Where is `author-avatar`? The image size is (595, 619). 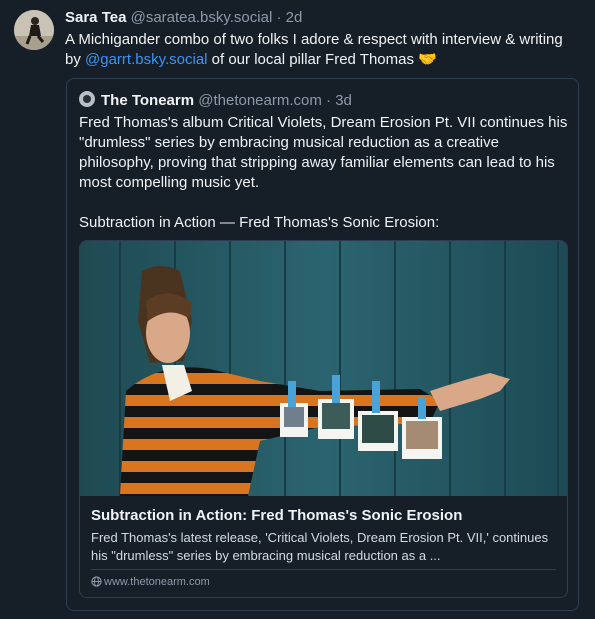
author-avatar is located at coordinates (34, 30).